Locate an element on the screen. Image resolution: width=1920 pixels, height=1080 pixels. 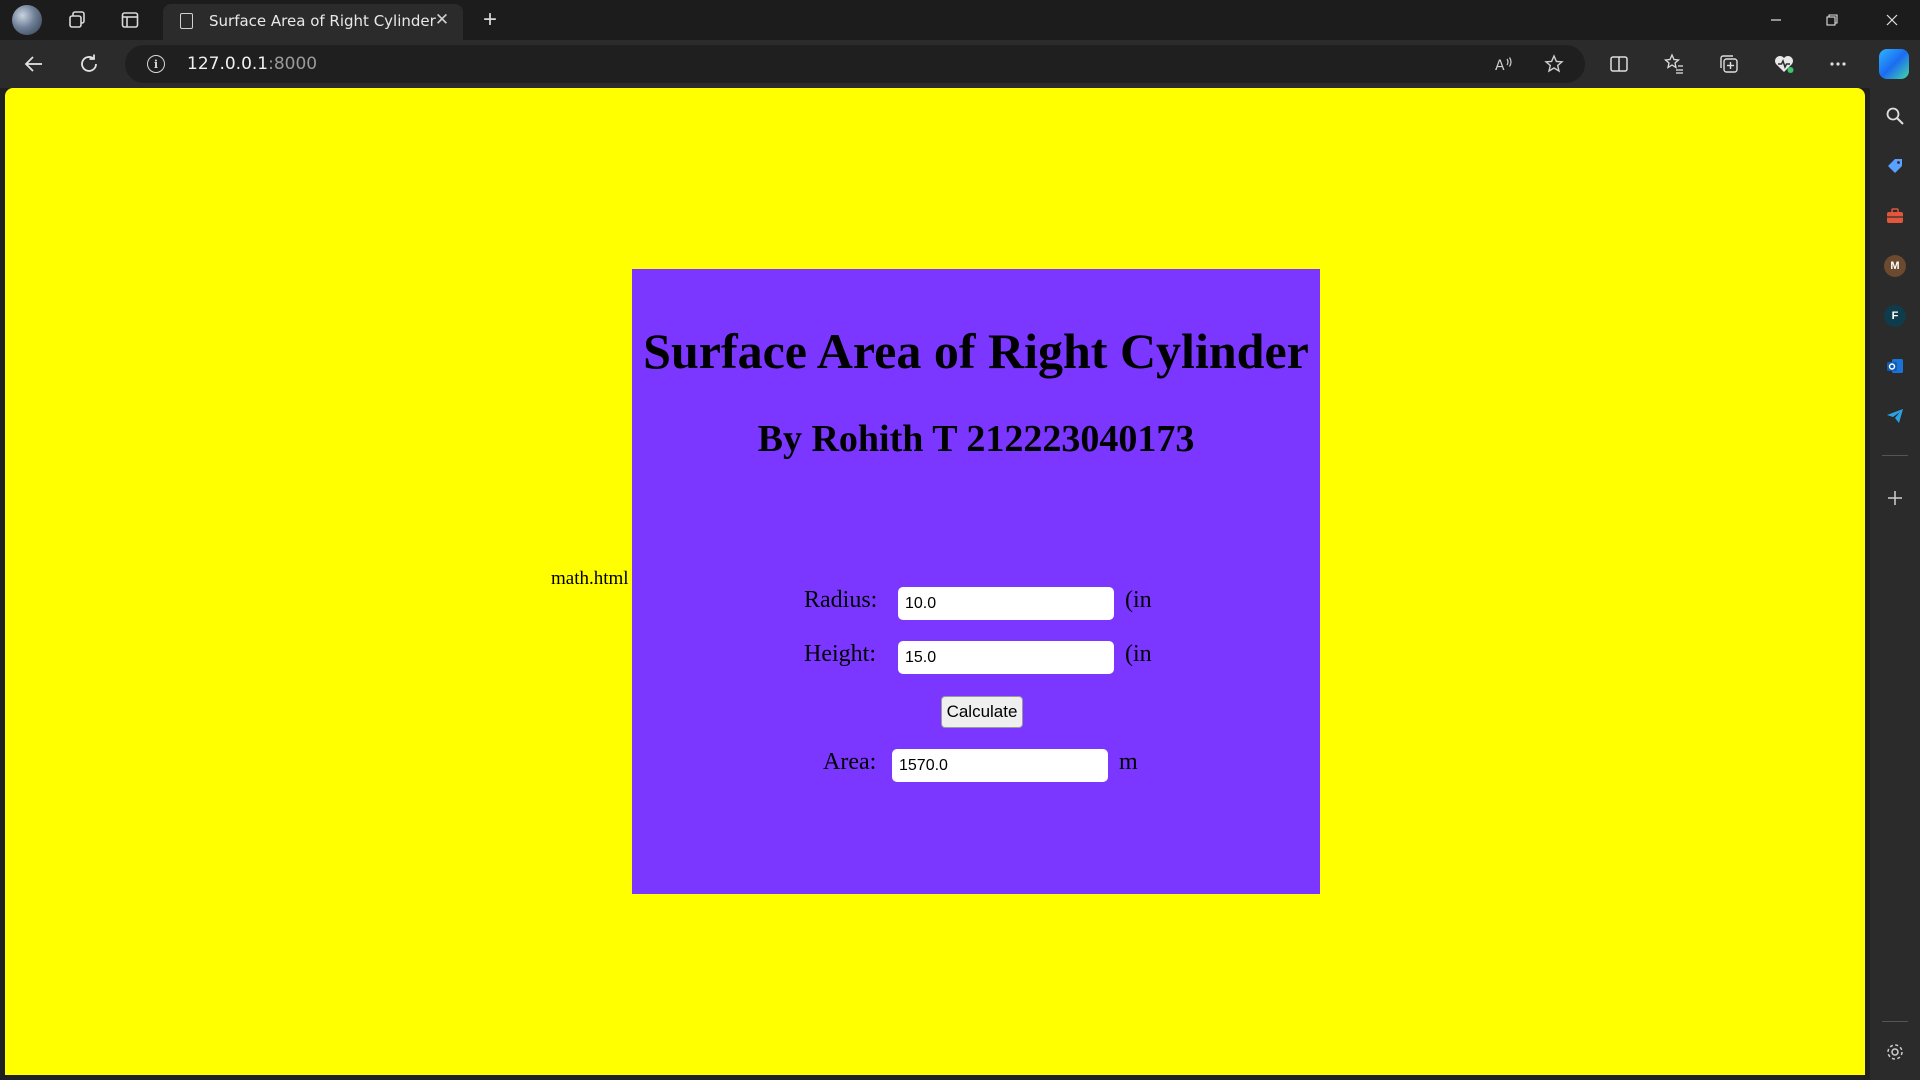
area-label: Area: is located at coordinates (850, 762).